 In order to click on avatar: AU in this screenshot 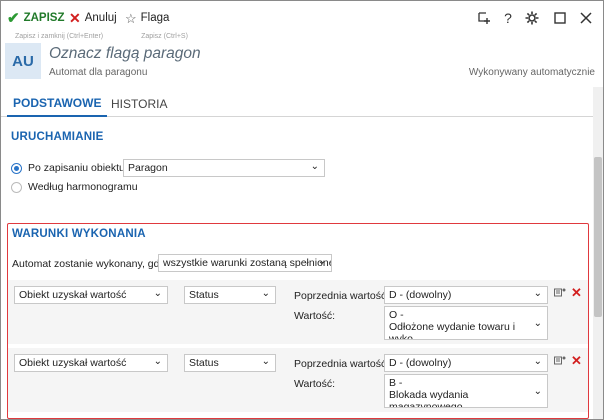, I will do `click(23, 61)`.